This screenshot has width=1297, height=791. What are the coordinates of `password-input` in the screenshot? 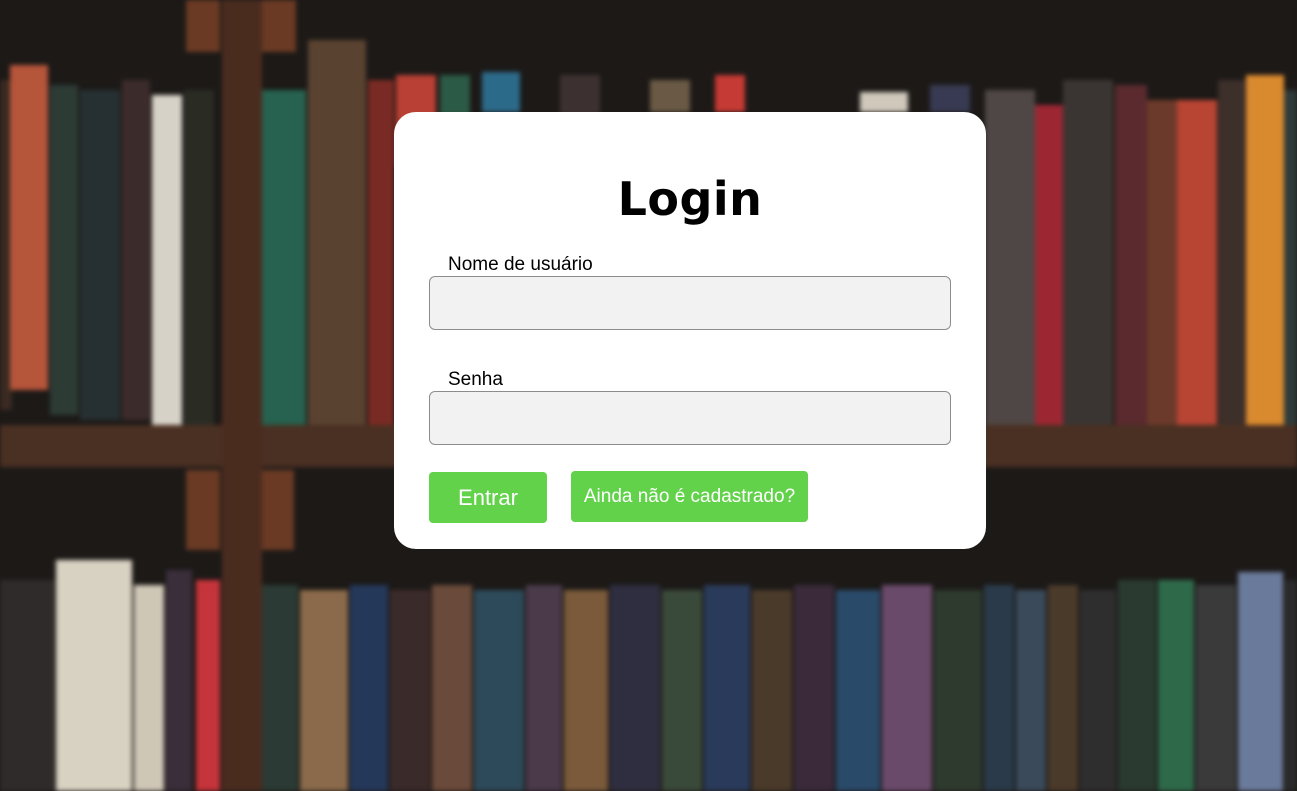 It's located at (690, 418).